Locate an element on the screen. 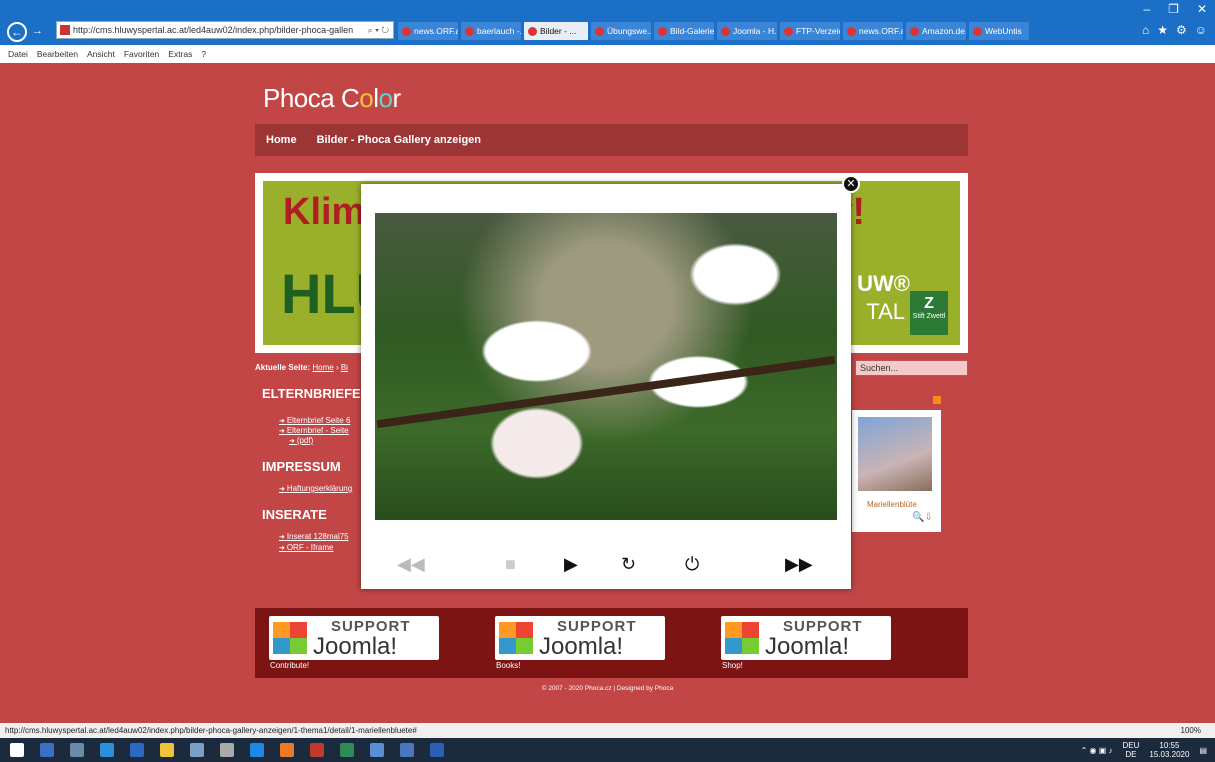 This screenshot has width=1215, height=762. ie-icon is located at coordinates (257, 750).